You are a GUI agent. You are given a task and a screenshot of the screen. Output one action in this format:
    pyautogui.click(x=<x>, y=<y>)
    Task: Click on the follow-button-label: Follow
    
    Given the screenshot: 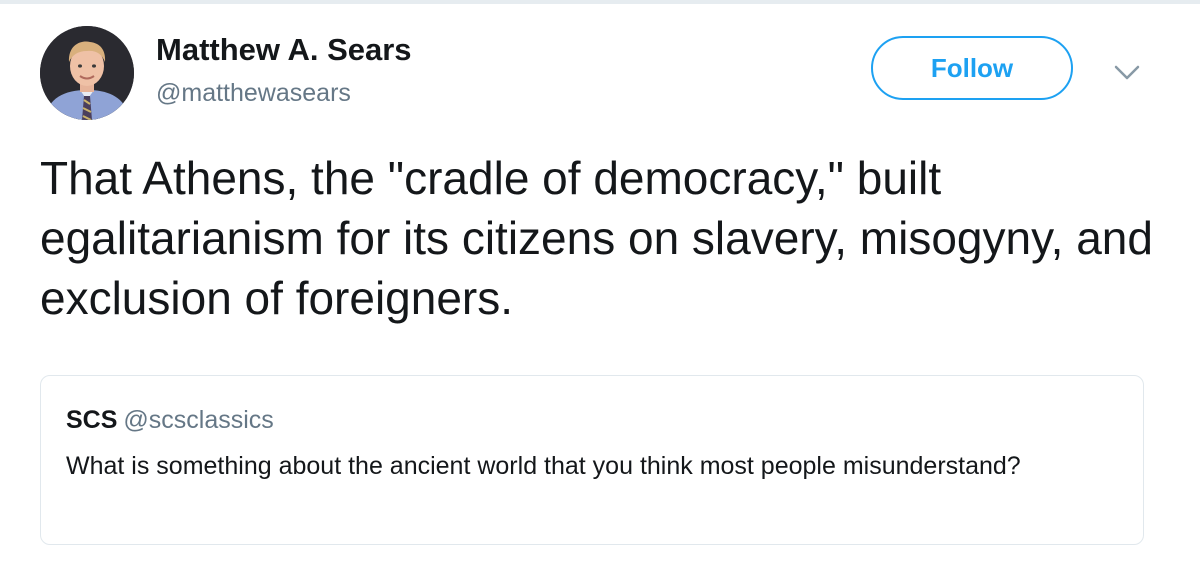 What is the action you would take?
    pyautogui.click(x=972, y=67)
    